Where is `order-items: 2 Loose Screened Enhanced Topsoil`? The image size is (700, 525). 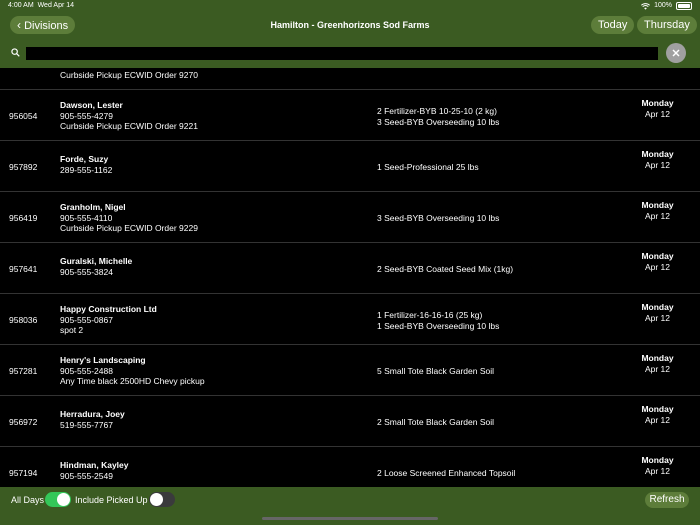 order-items: 2 Loose Screened Enhanced Topsoil is located at coordinates (446, 473).